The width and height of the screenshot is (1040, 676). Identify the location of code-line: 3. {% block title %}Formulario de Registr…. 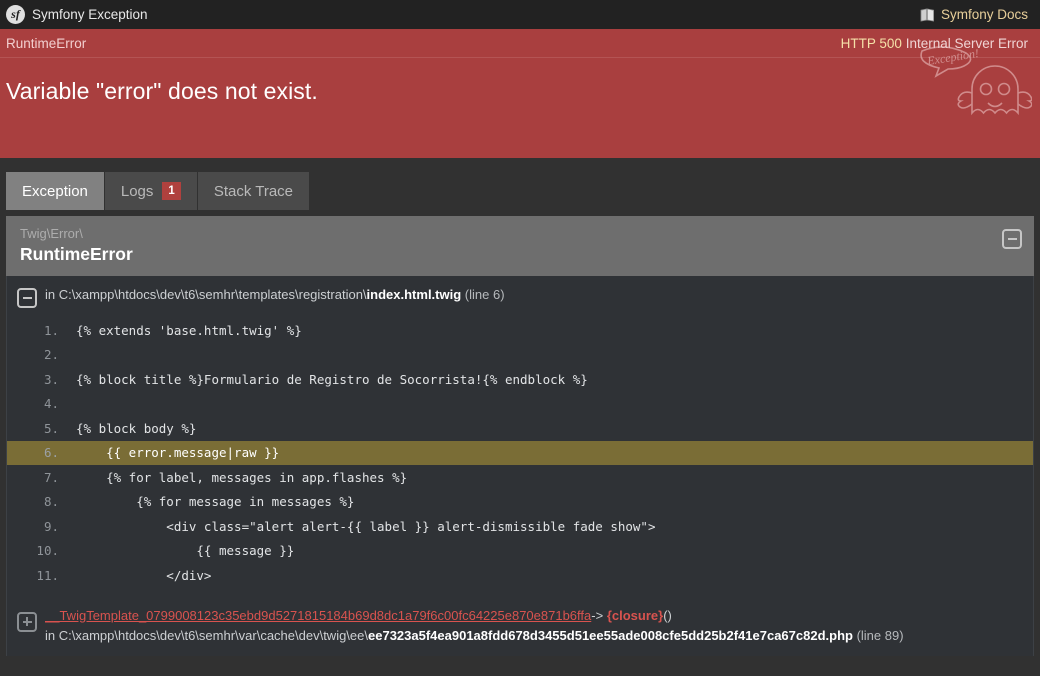
(520, 379).